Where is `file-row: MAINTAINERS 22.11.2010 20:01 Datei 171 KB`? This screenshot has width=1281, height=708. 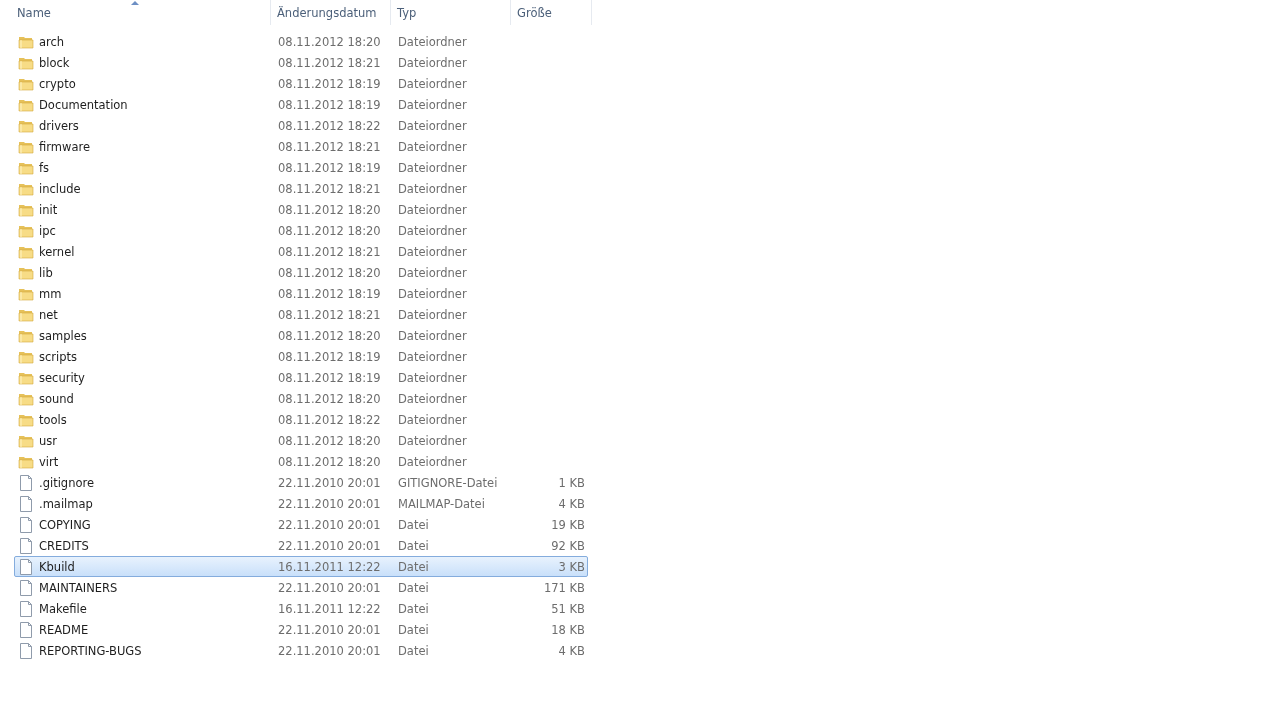 file-row: MAINTAINERS 22.11.2010 20:01 Datei 171 KB is located at coordinates (301, 587).